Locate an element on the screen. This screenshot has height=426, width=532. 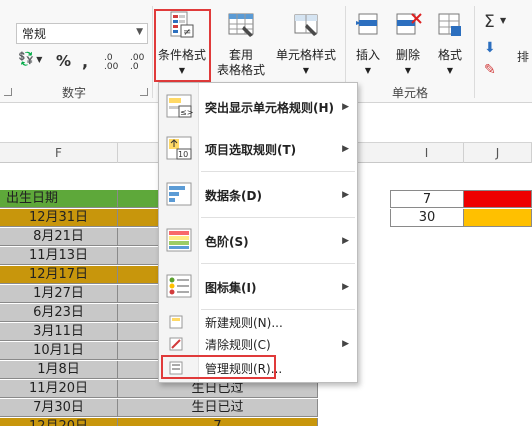
percent-style-button: % is located at coordinates (63, 61).